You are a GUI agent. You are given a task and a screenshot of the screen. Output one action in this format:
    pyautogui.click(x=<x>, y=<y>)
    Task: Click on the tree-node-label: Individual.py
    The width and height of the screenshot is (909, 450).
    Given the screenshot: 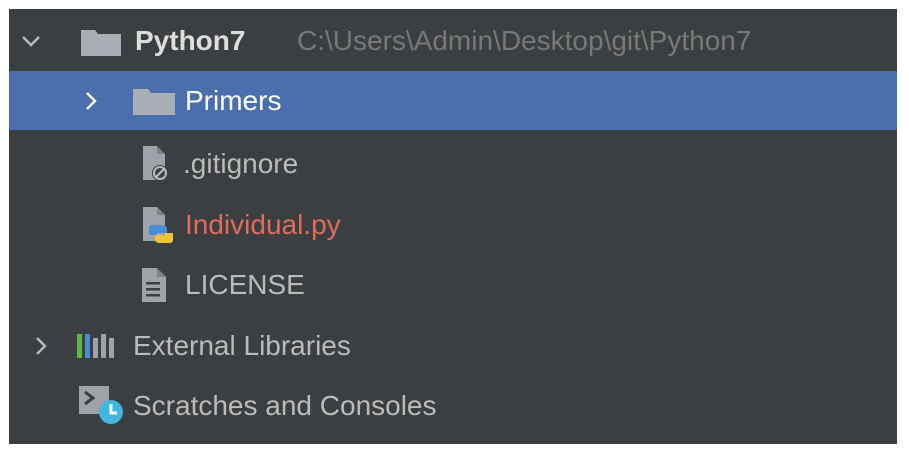 What is the action you would take?
    pyautogui.click(x=263, y=224)
    